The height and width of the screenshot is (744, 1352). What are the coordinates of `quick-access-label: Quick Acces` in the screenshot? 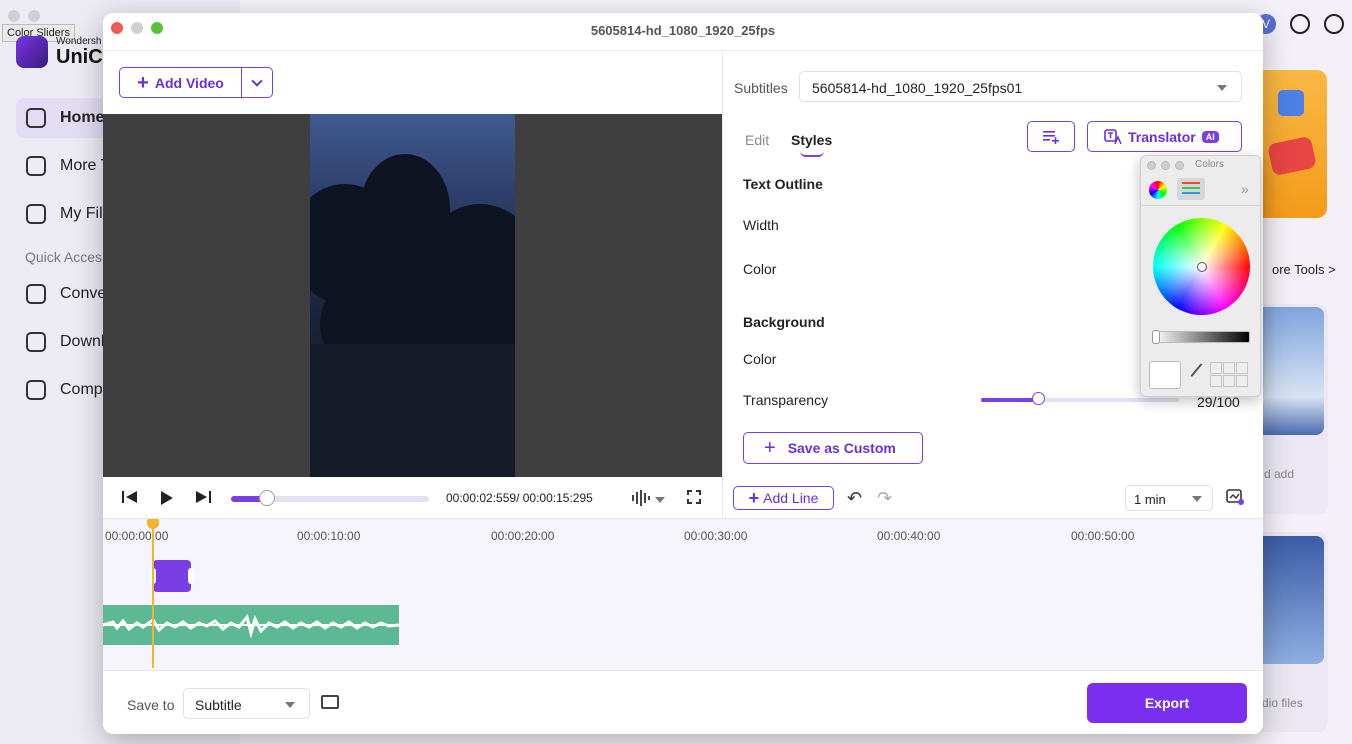 It's located at (64, 257).